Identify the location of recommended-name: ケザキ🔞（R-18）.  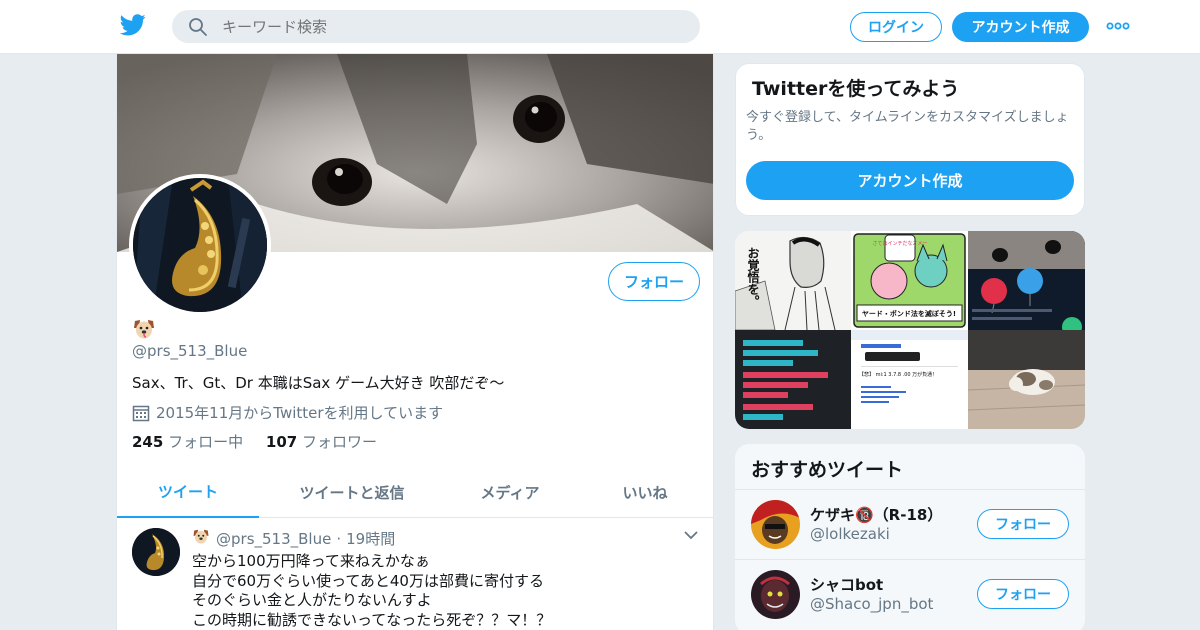
(876, 514).